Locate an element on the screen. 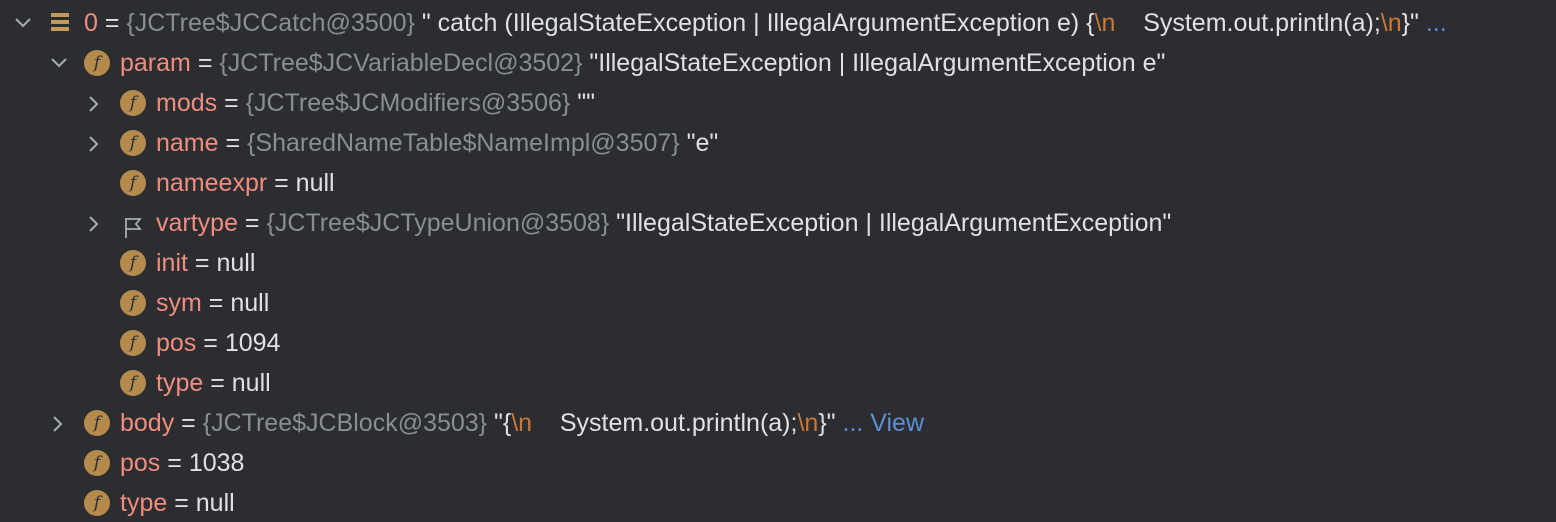 This screenshot has height=522, width=1556. value-string: "{ is located at coordinates (499, 423).